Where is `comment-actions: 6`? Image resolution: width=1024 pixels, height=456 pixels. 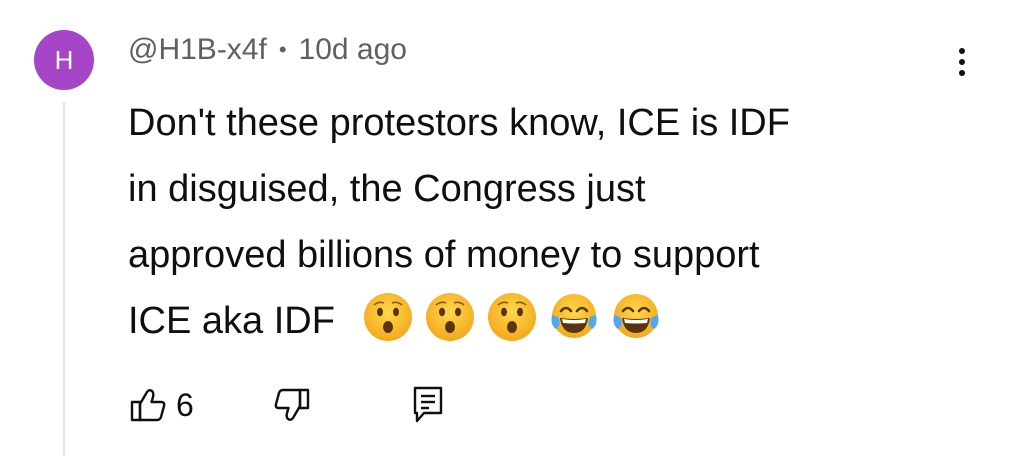
comment-actions: 6 is located at coordinates (288, 405).